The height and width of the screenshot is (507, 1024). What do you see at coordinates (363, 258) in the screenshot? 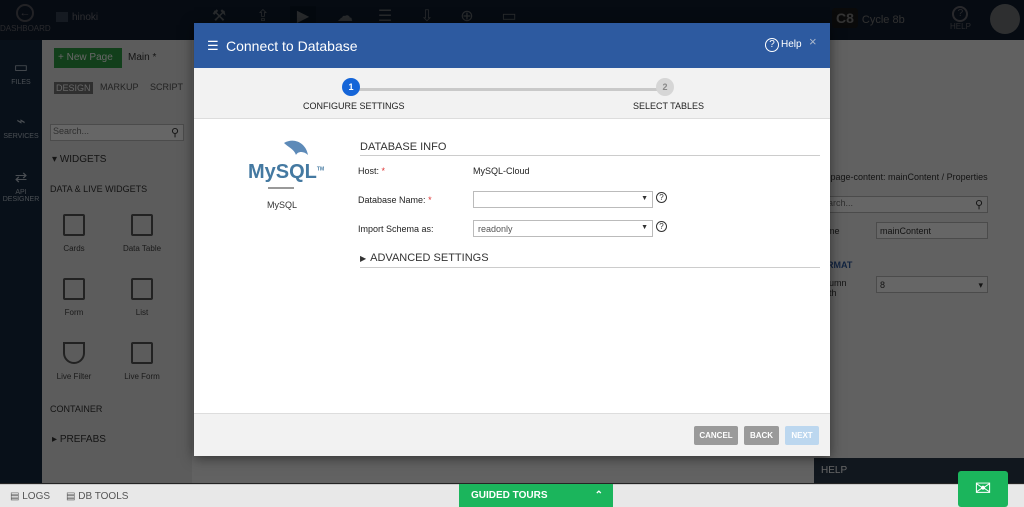
I see `caret-right-icon: ▶` at bounding box center [363, 258].